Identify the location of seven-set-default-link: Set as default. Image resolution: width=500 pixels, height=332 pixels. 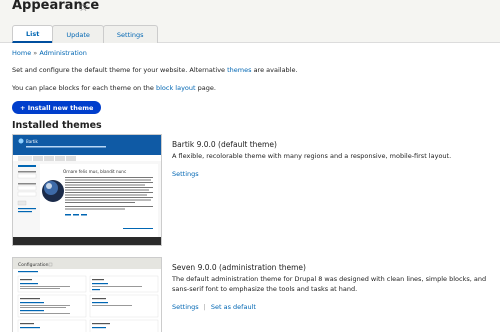
(233, 307).